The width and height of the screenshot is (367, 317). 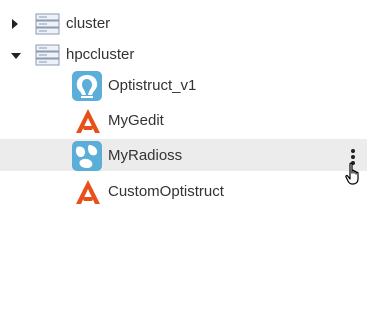 What do you see at coordinates (166, 191) in the screenshot?
I see `app-name: CustomOptistruct` at bounding box center [166, 191].